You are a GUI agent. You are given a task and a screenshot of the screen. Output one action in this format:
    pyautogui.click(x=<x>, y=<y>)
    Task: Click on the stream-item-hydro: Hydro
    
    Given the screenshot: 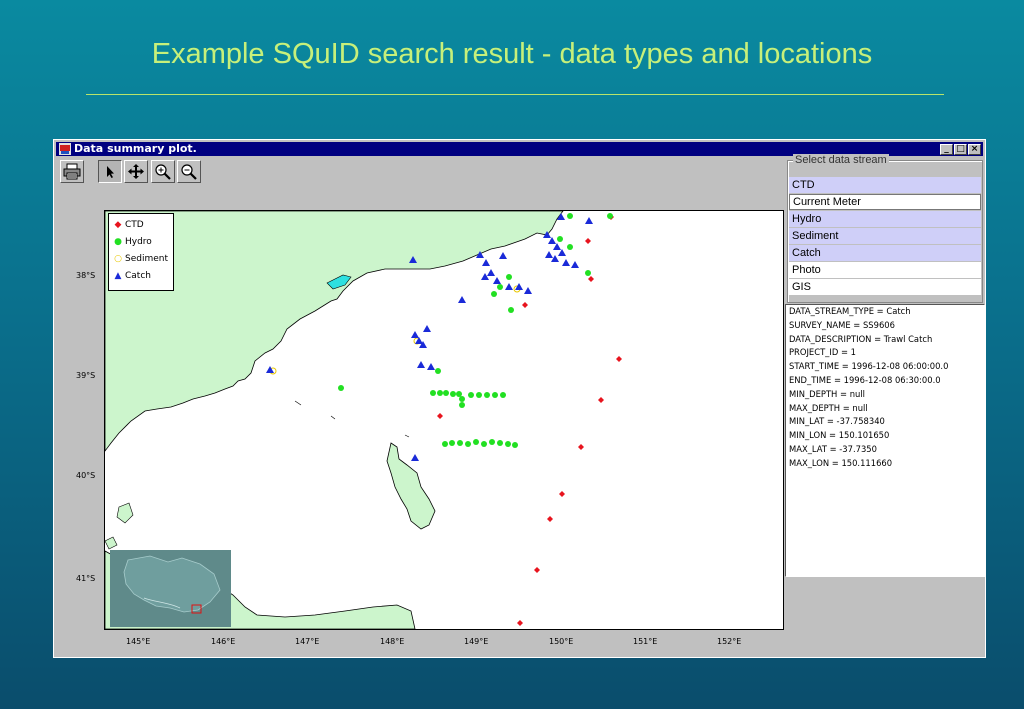 What is the action you would take?
    pyautogui.click(x=885, y=219)
    